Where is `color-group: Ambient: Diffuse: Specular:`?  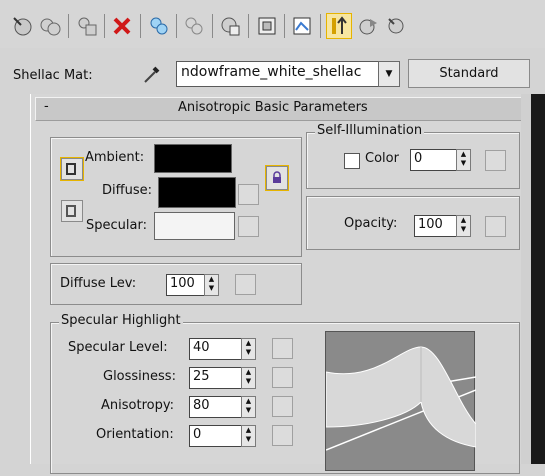 color-group: Ambient: Diffuse: Specular: is located at coordinates (176, 197).